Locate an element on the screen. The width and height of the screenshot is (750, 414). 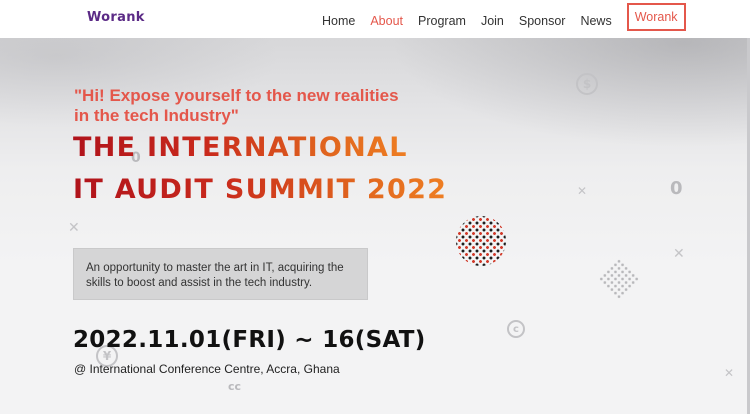
cent-coin-icon: cc is located at coordinates (235, 386).